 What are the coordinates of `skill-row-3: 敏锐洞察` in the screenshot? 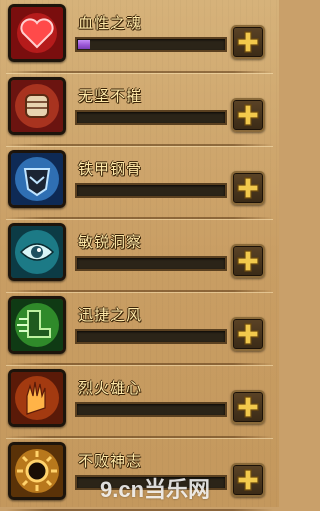 It's located at (139, 255).